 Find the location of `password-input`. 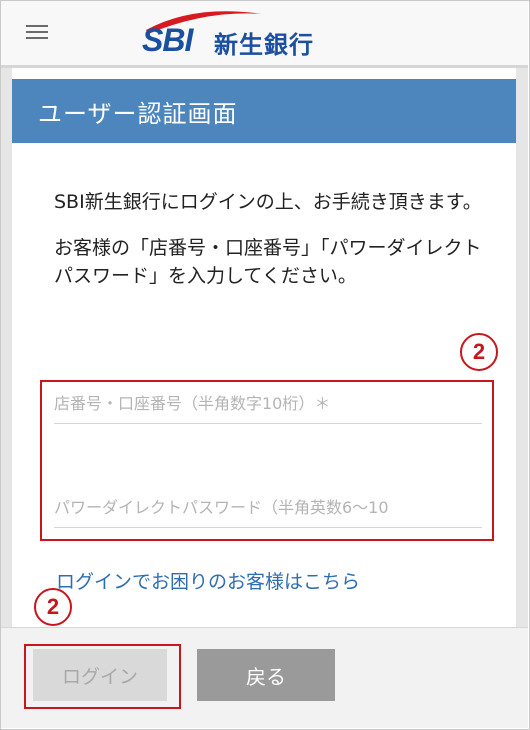

password-input is located at coordinates (268, 507).